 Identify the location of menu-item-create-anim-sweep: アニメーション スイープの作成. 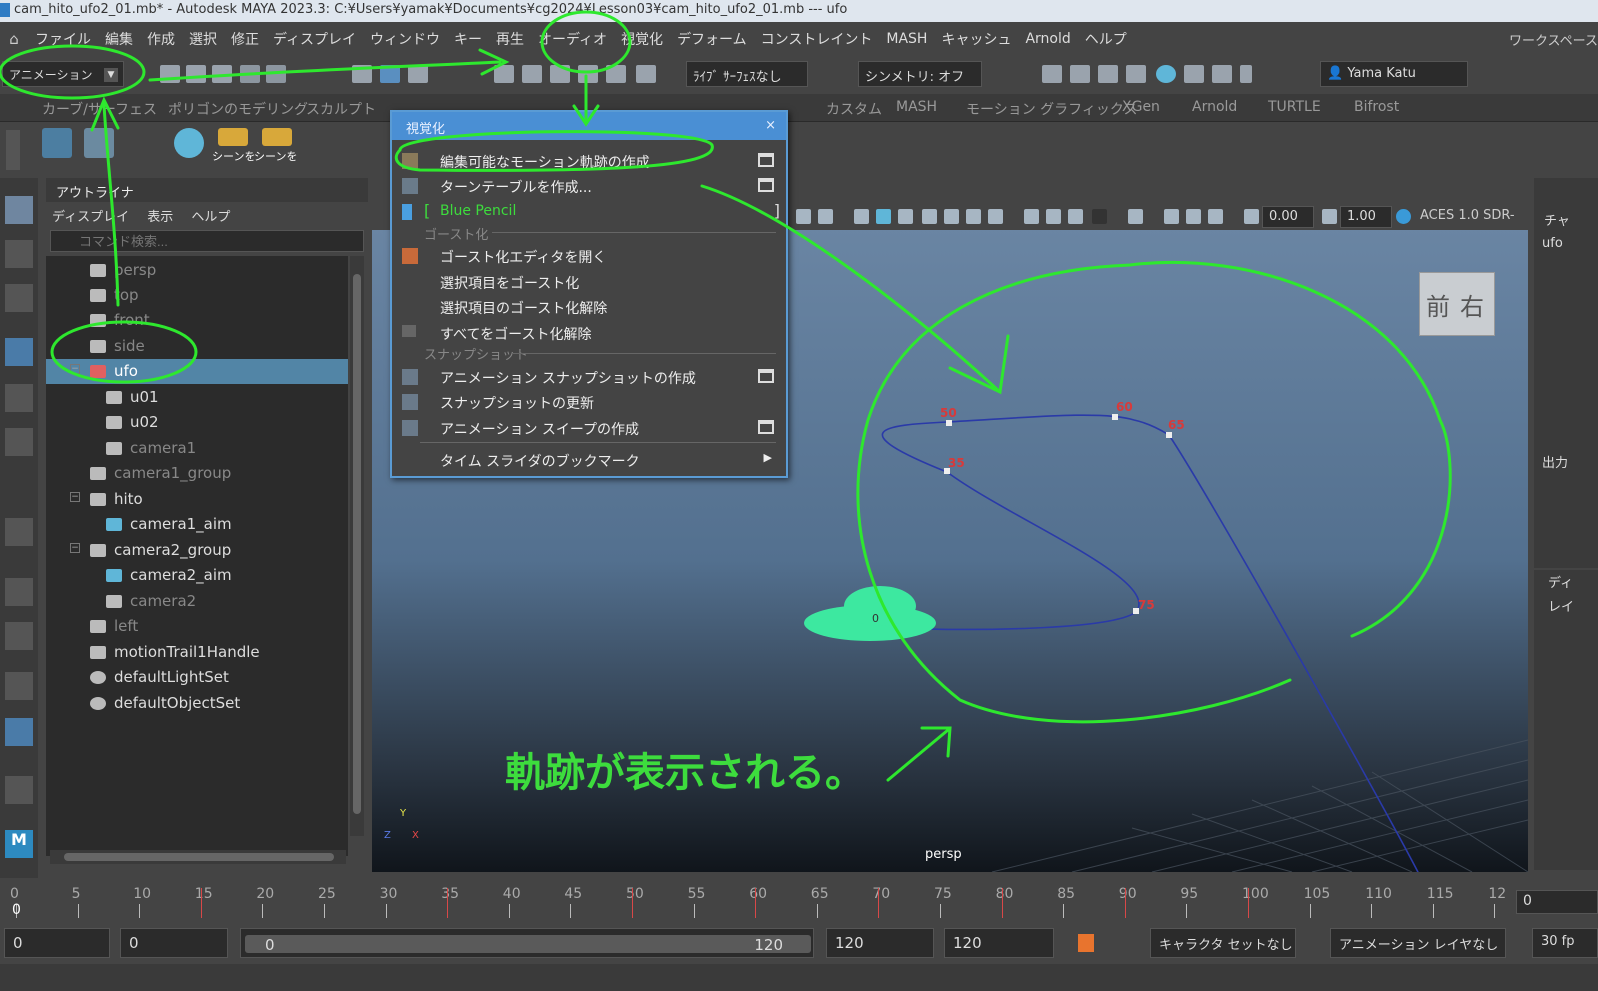
(589, 427).